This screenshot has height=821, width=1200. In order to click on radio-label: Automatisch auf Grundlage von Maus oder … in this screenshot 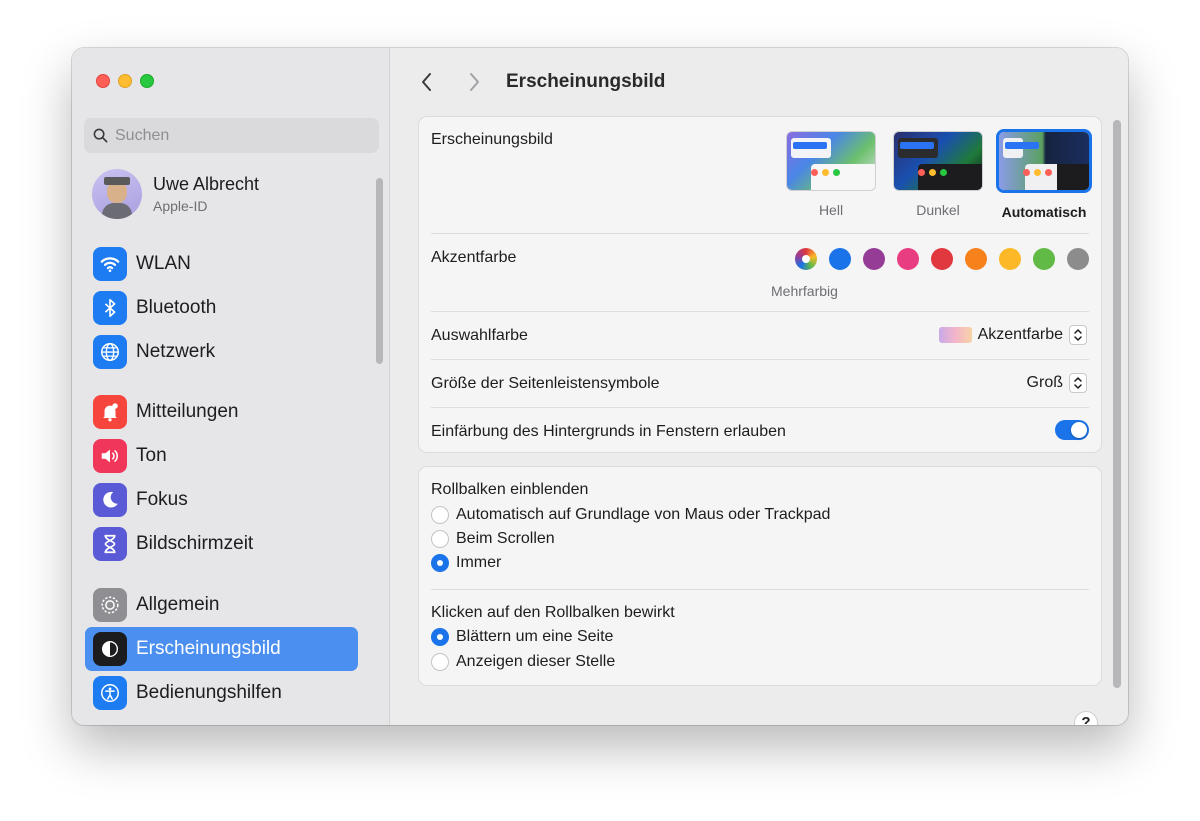, I will do `click(643, 514)`.